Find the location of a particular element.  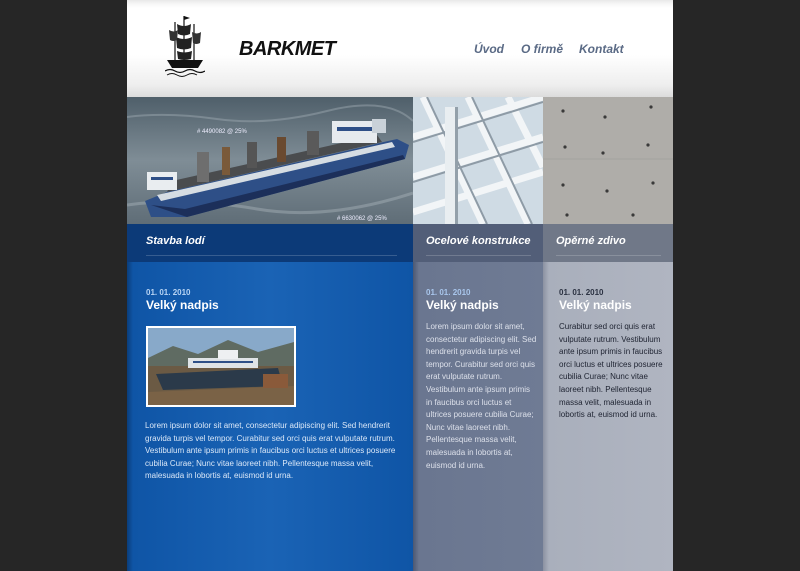

boat-on-shore-image is located at coordinates (221, 366).